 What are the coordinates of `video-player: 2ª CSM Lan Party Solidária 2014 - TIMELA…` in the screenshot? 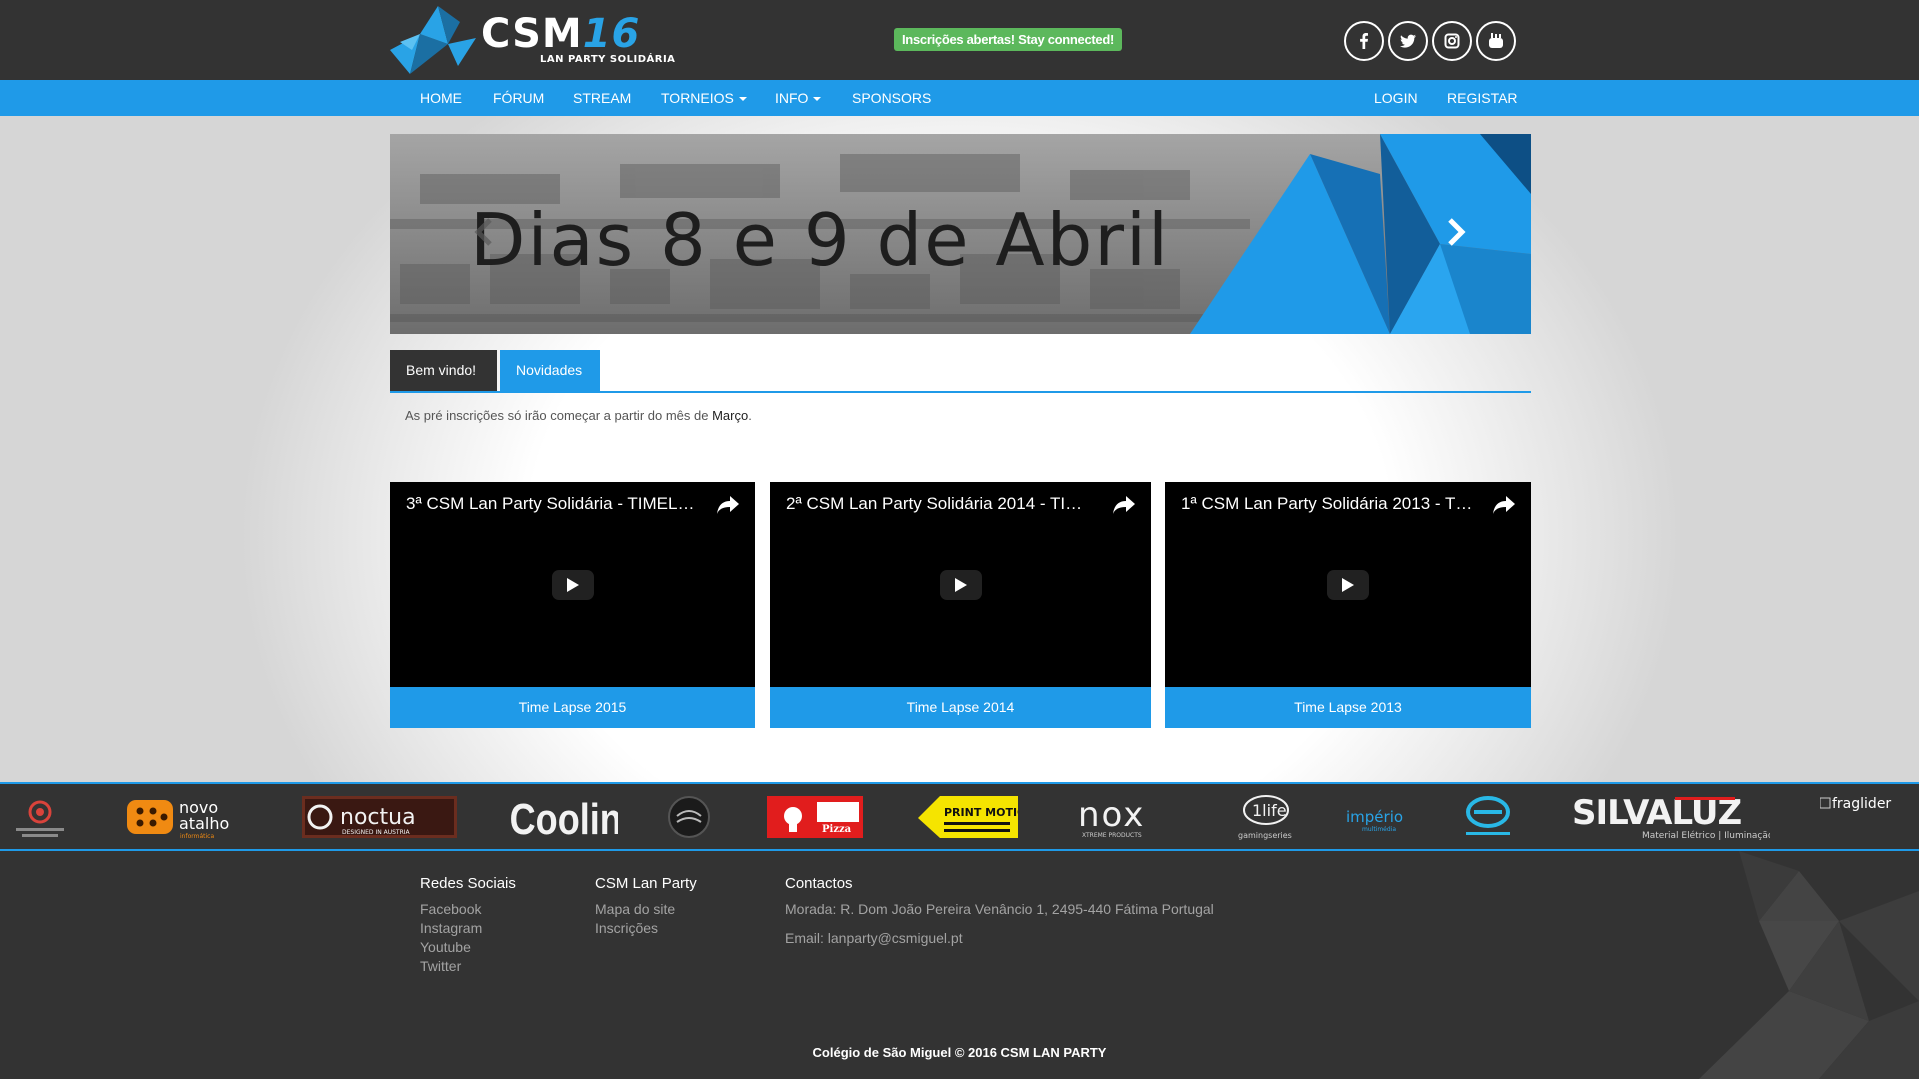 It's located at (960, 584).